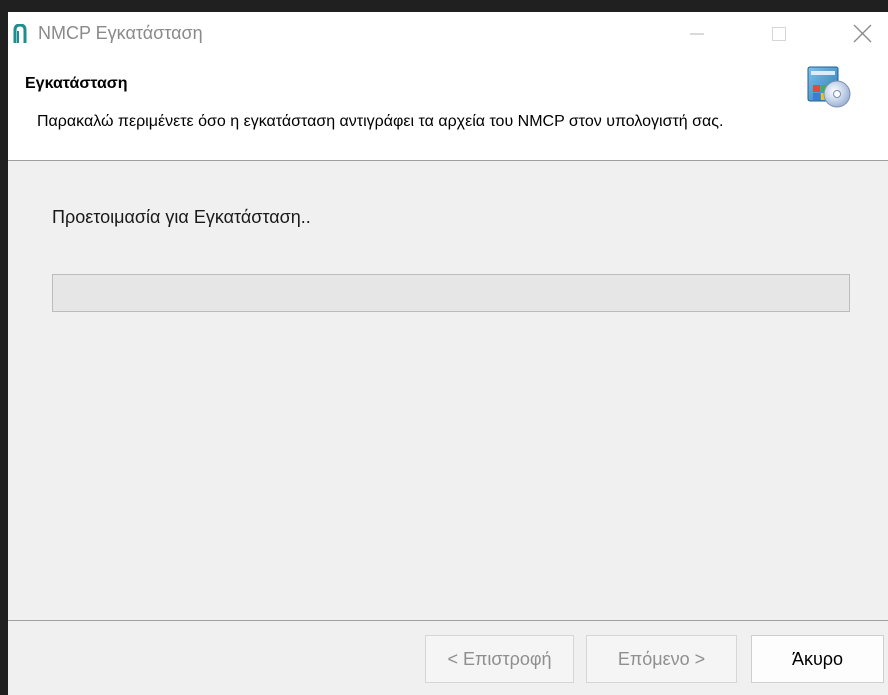  I want to click on close-button, so click(861, 33).